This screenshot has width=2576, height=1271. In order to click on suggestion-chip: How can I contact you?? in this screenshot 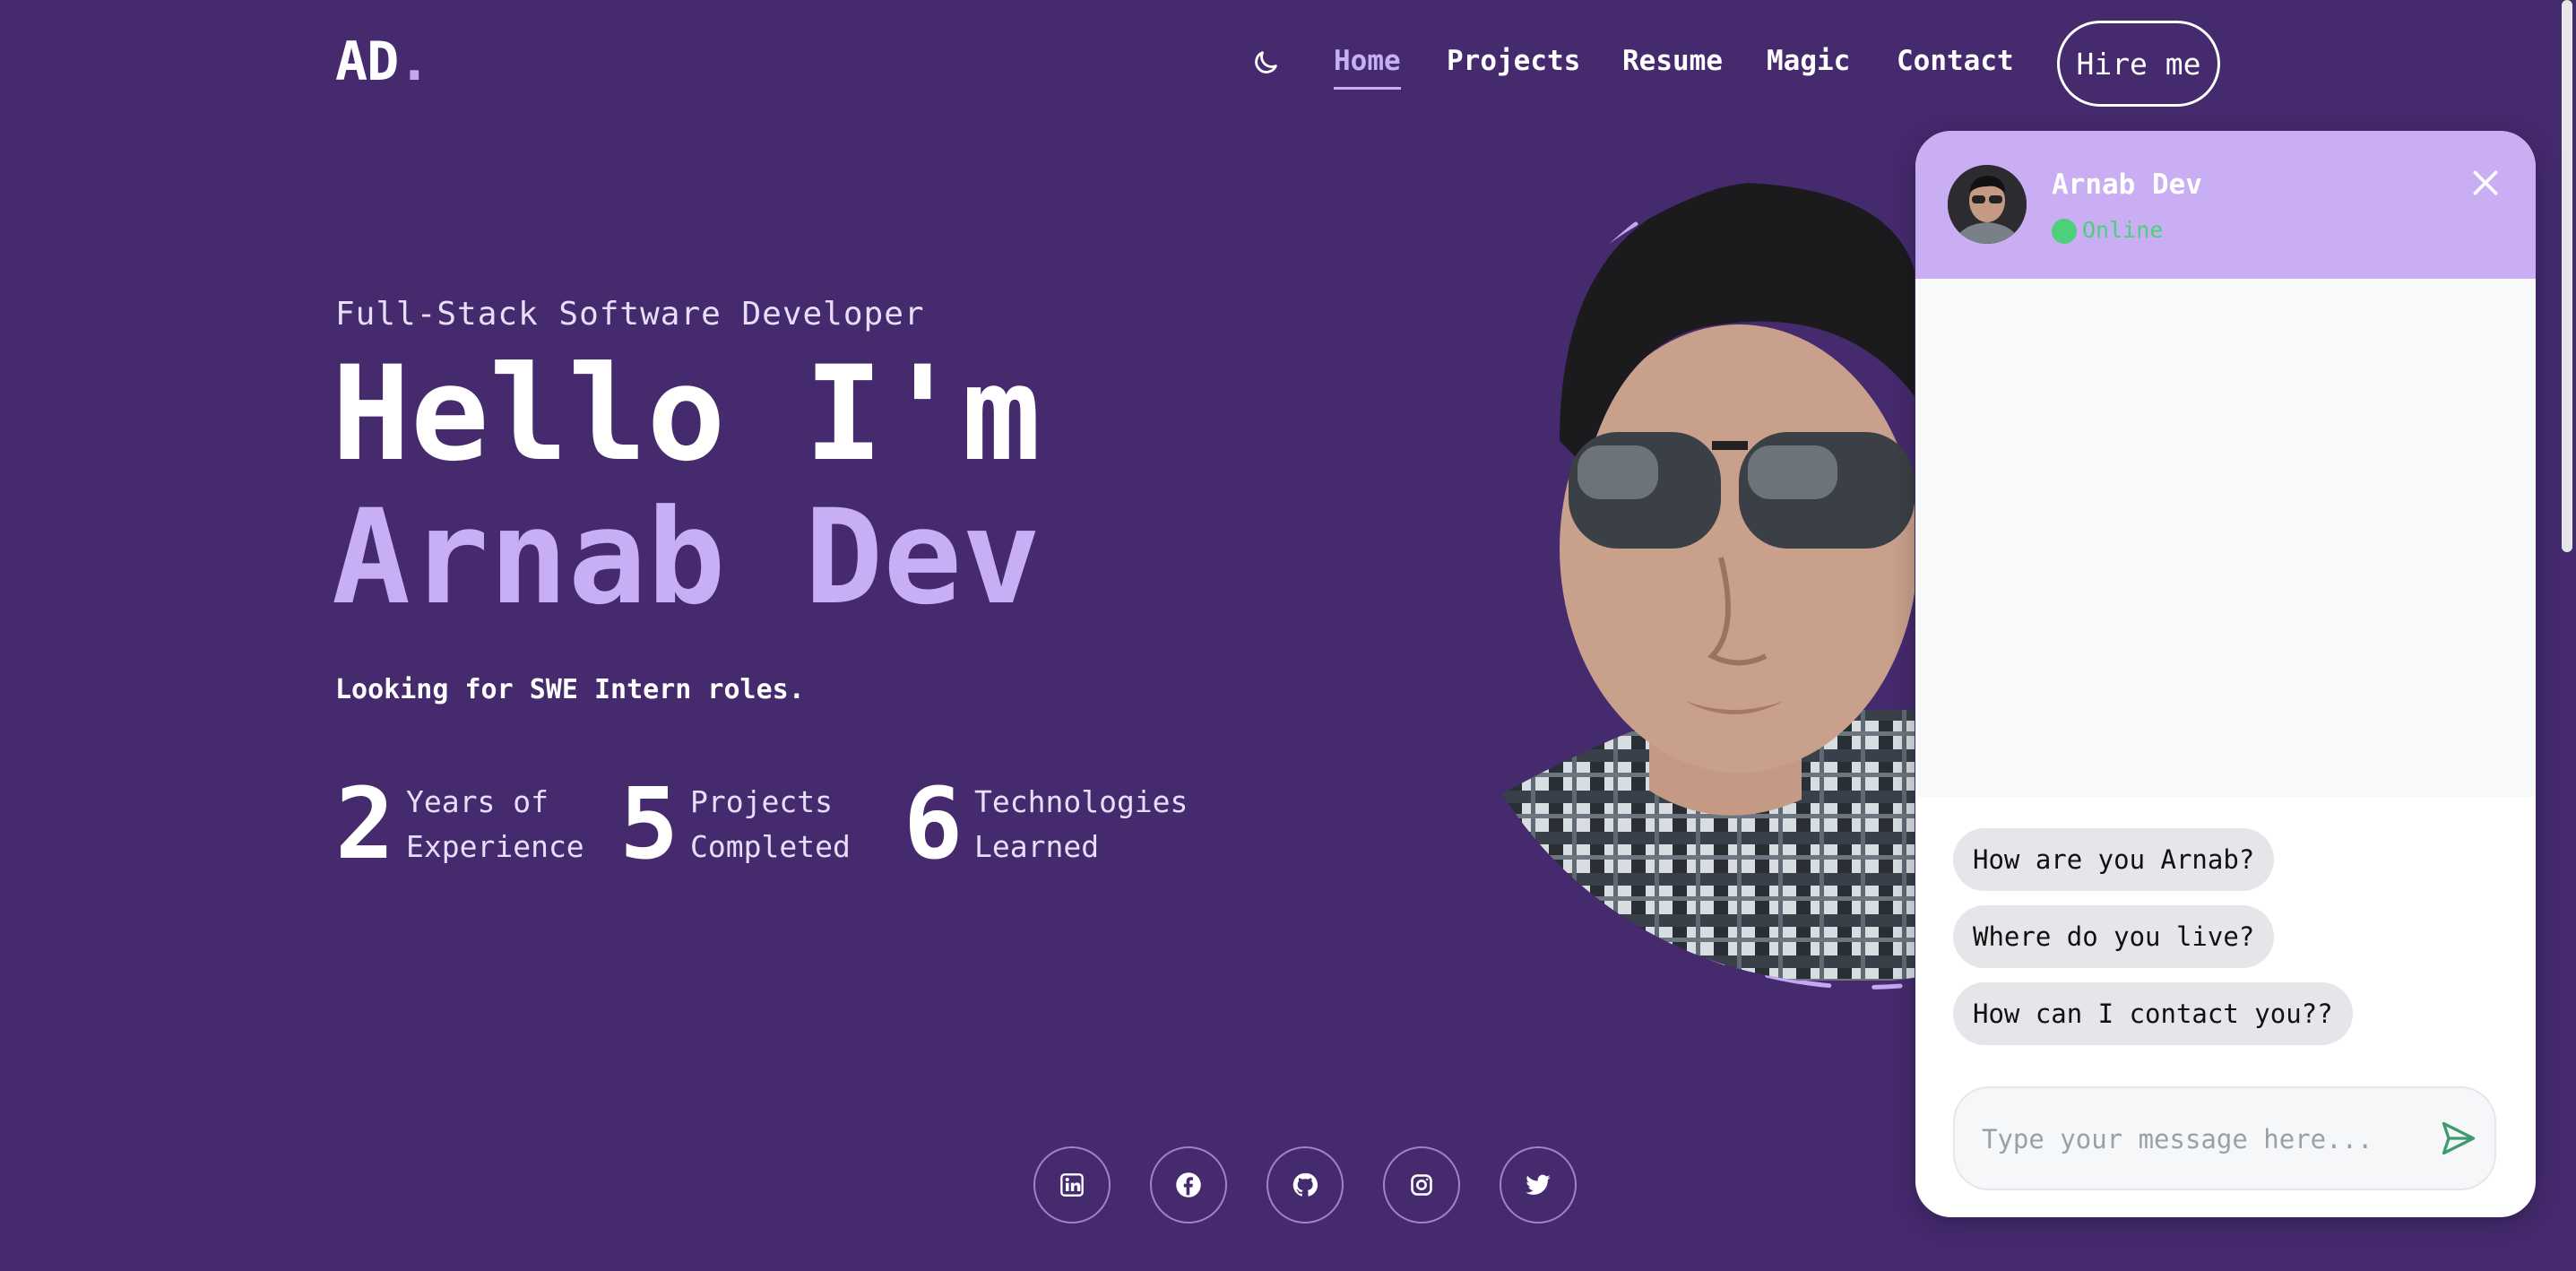, I will do `click(2153, 1014)`.